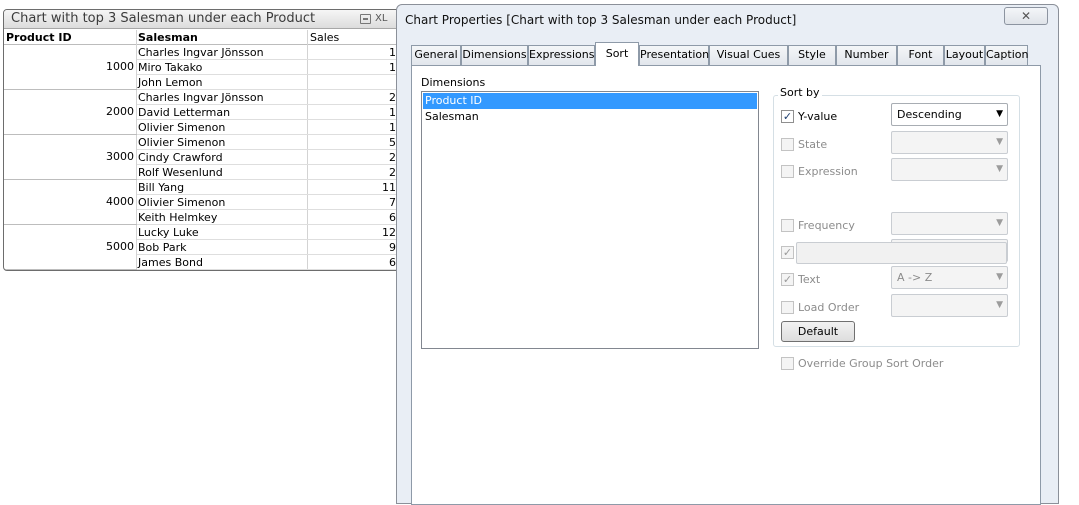 The width and height of the screenshot is (1079, 505). Describe the element at coordinates (274, 82) in the screenshot. I see `table-row: John Lemon 9` at that location.